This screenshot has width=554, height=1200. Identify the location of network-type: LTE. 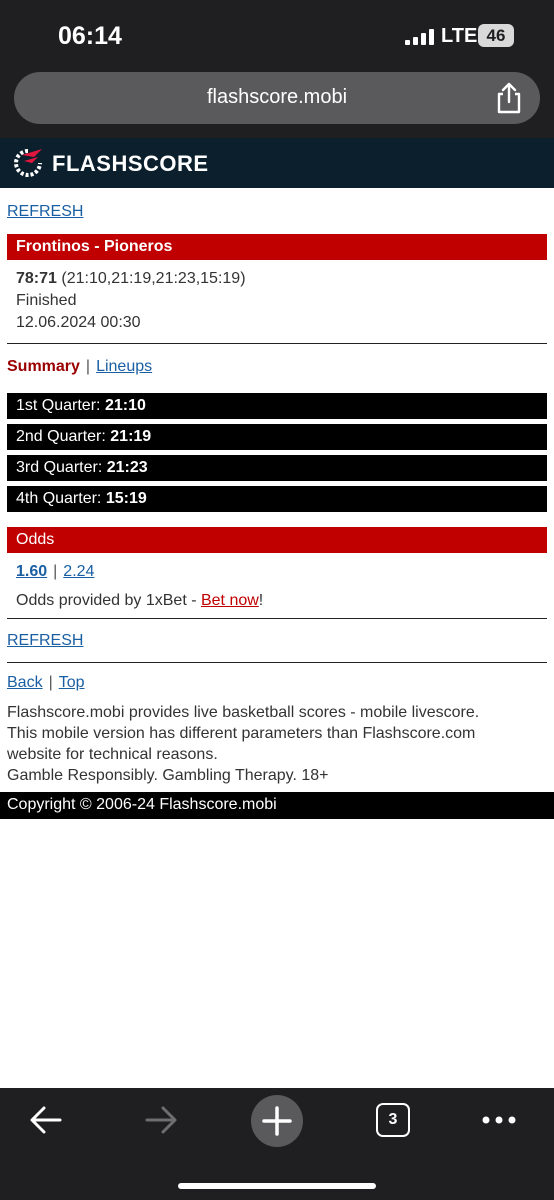
(459, 36).